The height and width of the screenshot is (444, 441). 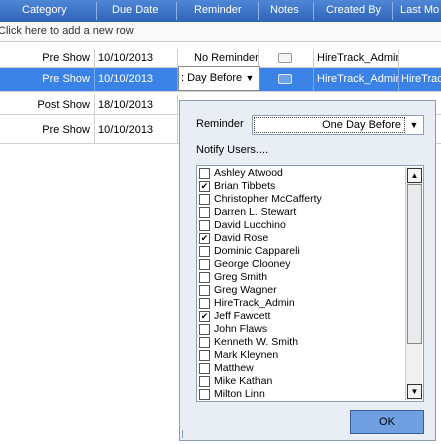 What do you see at coordinates (248, 173) in the screenshot?
I see `user-name: Ashley Atwood` at bounding box center [248, 173].